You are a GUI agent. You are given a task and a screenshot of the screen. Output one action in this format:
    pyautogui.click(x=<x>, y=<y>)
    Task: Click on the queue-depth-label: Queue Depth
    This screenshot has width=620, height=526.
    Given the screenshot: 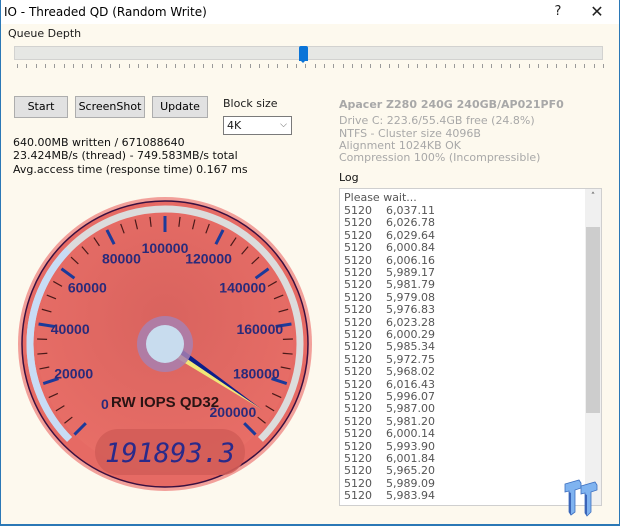 What is the action you would take?
    pyautogui.click(x=45, y=33)
    